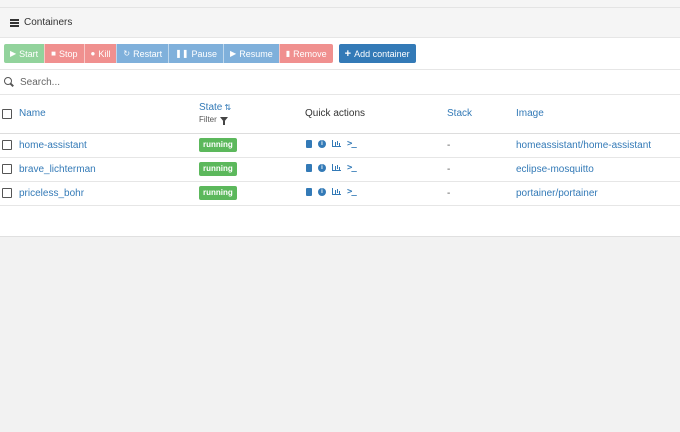  Describe the element at coordinates (104, 53) in the screenshot. I see `kill-label: Kill` at that location.